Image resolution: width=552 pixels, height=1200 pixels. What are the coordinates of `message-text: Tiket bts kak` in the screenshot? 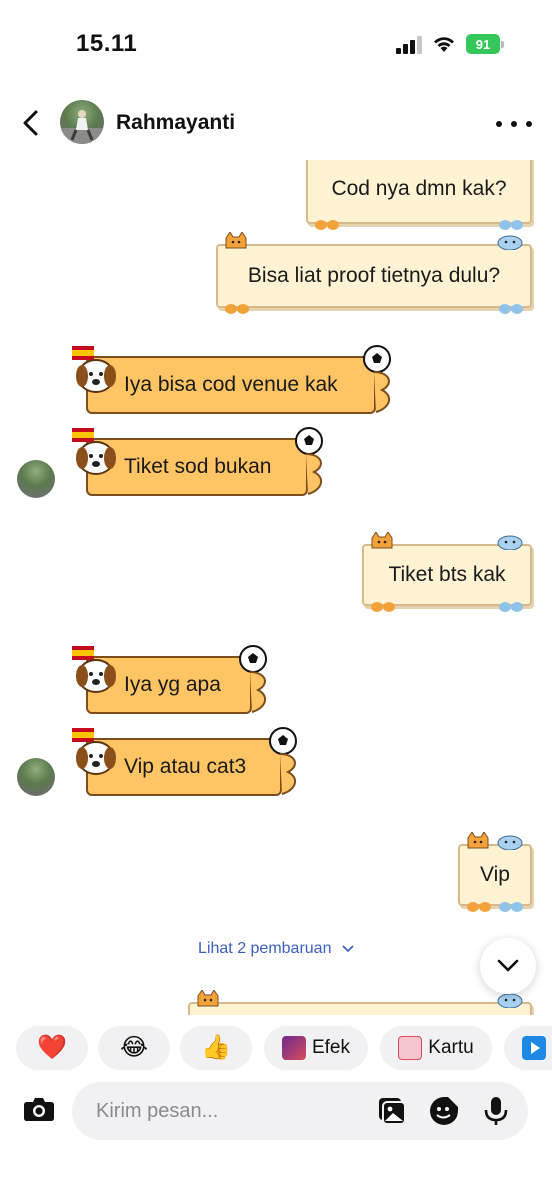 It's located at (447, 574).